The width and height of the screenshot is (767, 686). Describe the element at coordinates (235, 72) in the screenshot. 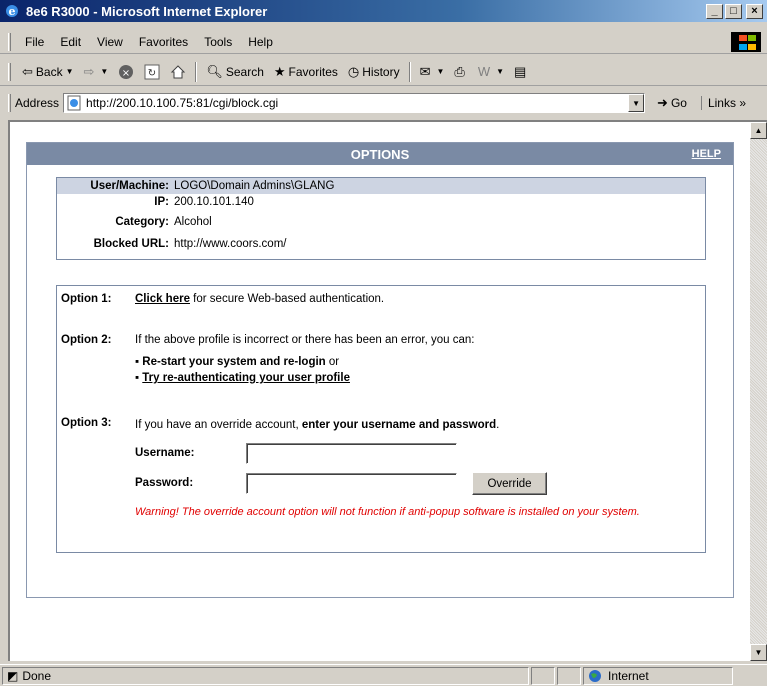

I see `search-button: 🔍︎ Search` at that location.